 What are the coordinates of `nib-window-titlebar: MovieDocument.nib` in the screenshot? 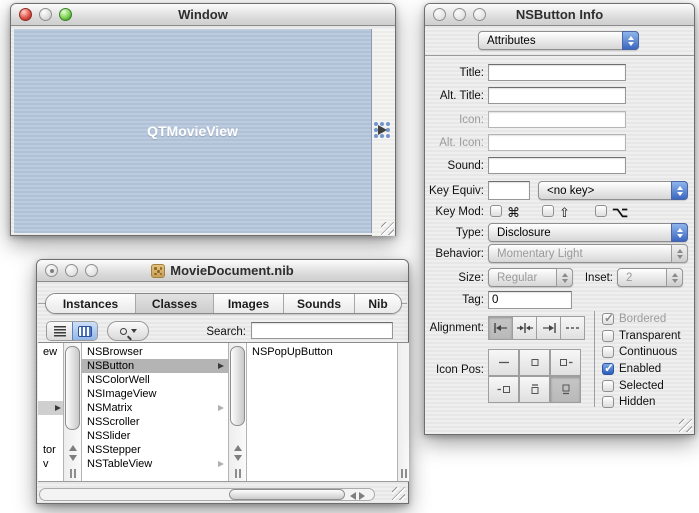 It's located at (222, 271).